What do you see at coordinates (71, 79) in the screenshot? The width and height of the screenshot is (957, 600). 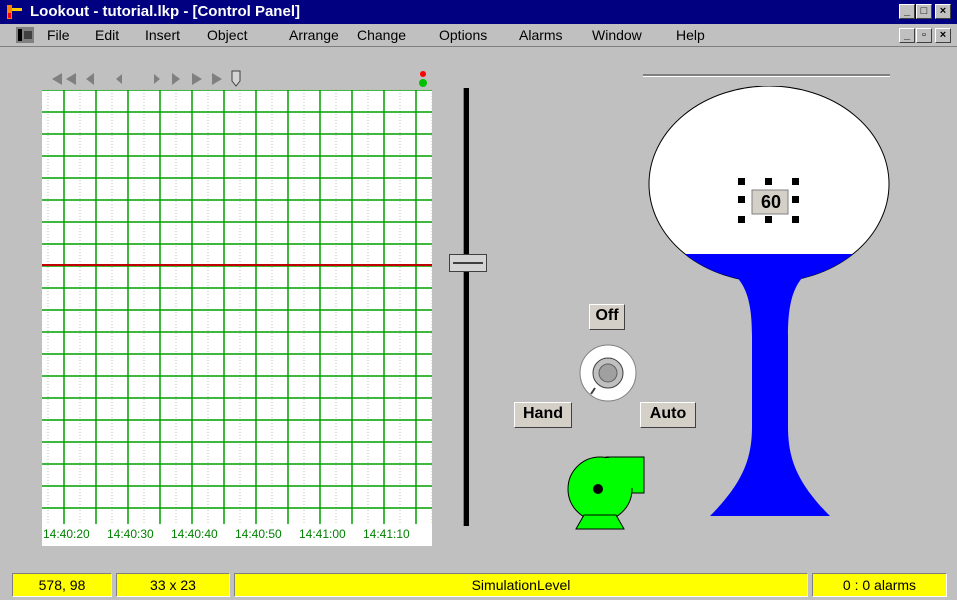 I see `scroll-back-icon` at bounding box center [71, 79].